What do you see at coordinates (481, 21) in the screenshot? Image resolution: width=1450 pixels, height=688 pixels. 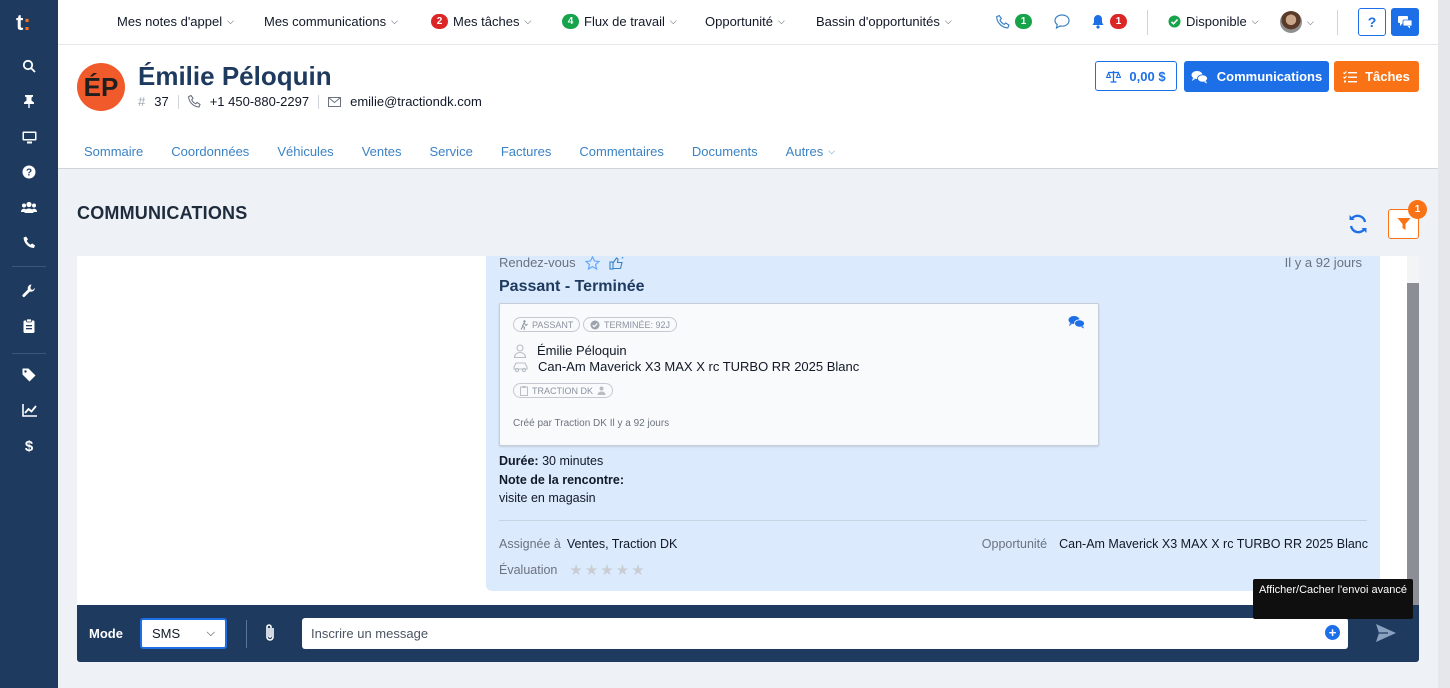 I see `nav-tasks: 2 Mes tâches ⌵` at bounding box center [481, 21].